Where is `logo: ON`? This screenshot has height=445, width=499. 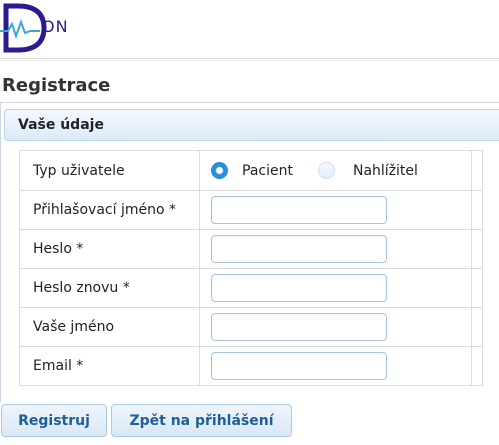 logo: ON is located at coordinates (60, 27).